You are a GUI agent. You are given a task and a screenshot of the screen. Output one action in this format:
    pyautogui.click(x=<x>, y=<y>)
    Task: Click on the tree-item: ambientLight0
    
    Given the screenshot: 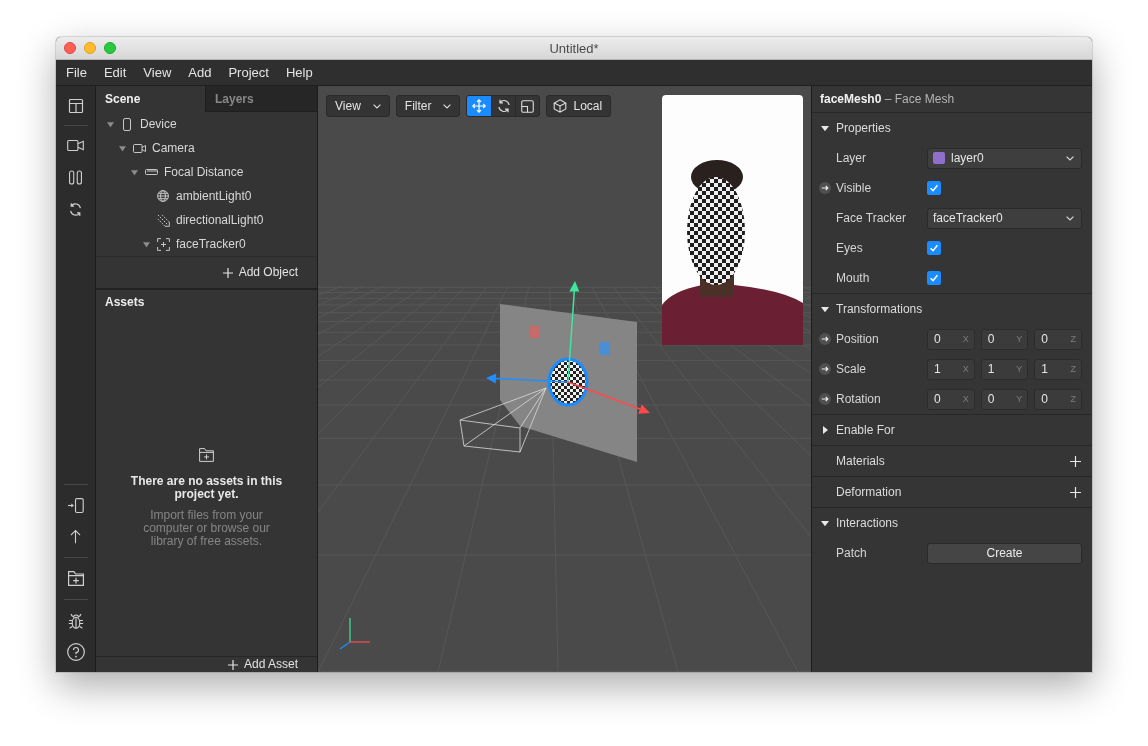 What is the action you would take?
    pyautogui.click(x=214, y=196)
    